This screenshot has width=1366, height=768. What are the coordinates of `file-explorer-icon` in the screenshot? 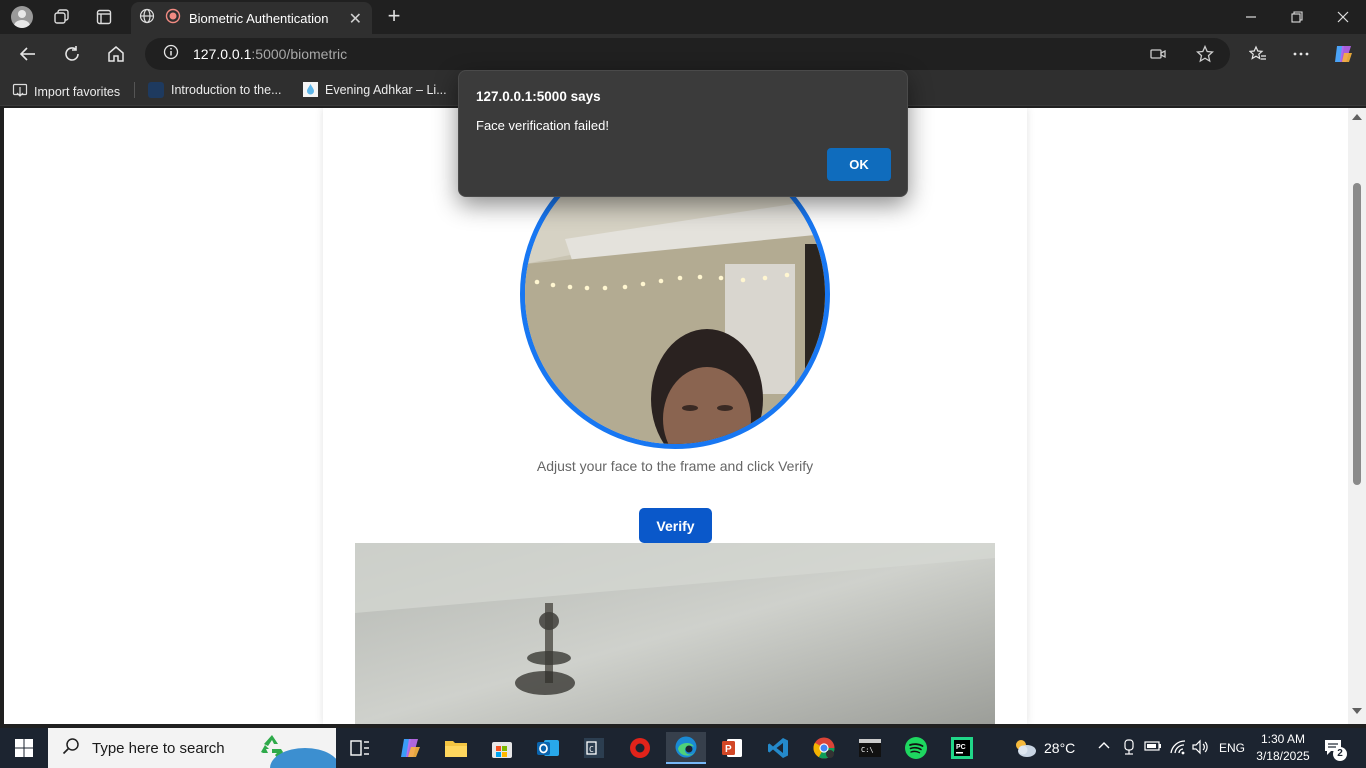 It's located at (456, 748).